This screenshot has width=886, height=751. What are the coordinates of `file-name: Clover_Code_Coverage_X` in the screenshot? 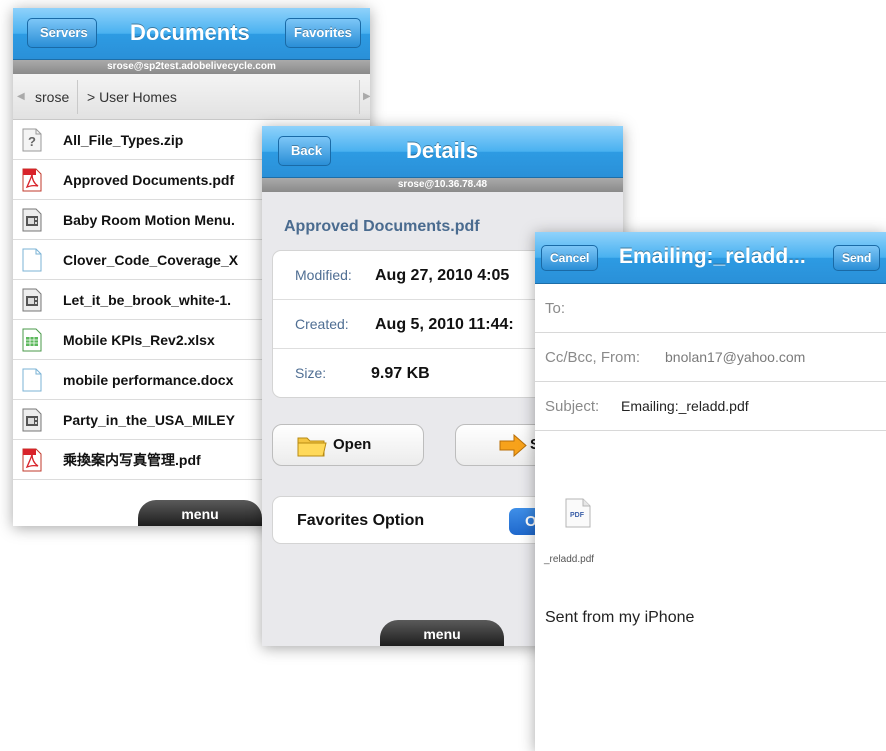 It's located at (151, 260).